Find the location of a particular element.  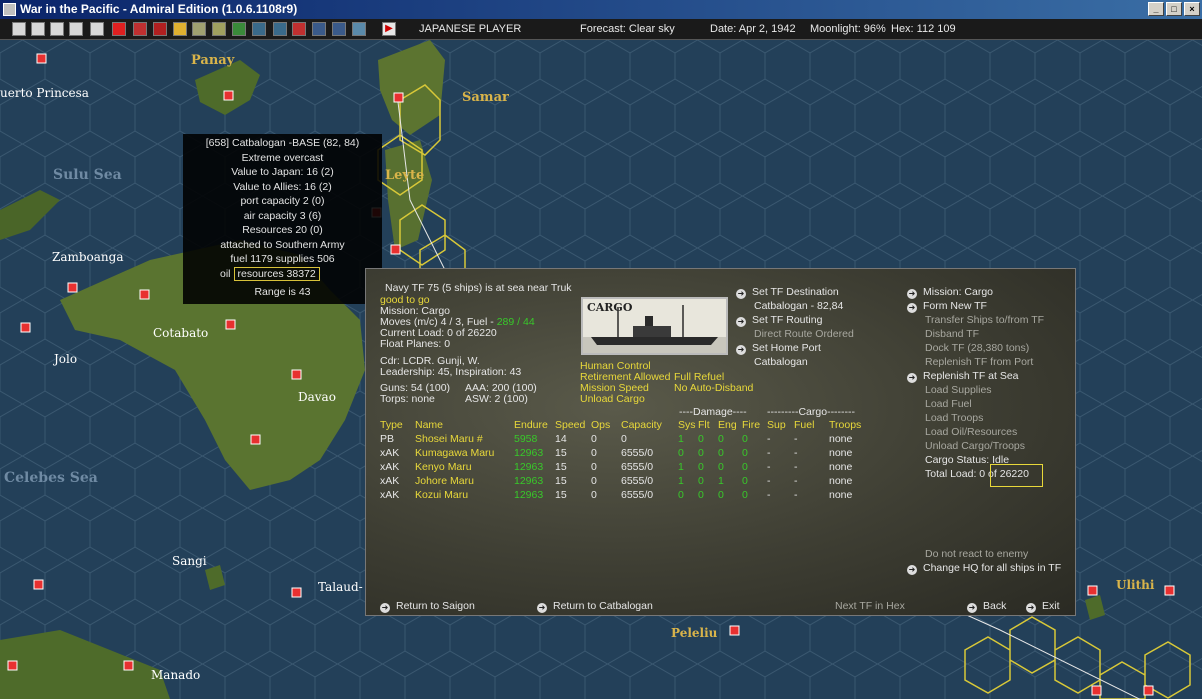

ship-sys: 1 is located at coordinates (681, 481).